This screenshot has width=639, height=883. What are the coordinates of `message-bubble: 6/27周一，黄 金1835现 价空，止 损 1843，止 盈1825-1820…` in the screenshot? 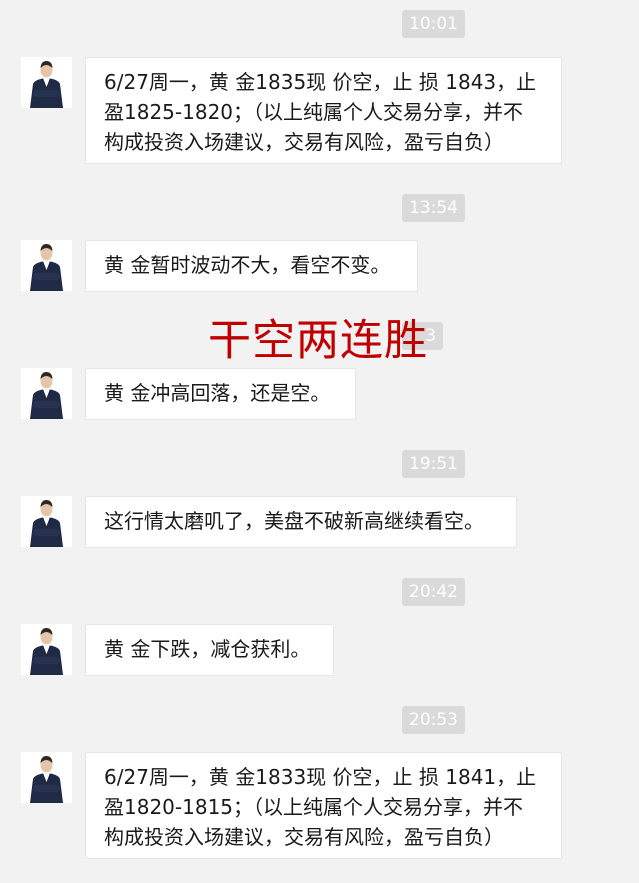 It's located at (323, 110).